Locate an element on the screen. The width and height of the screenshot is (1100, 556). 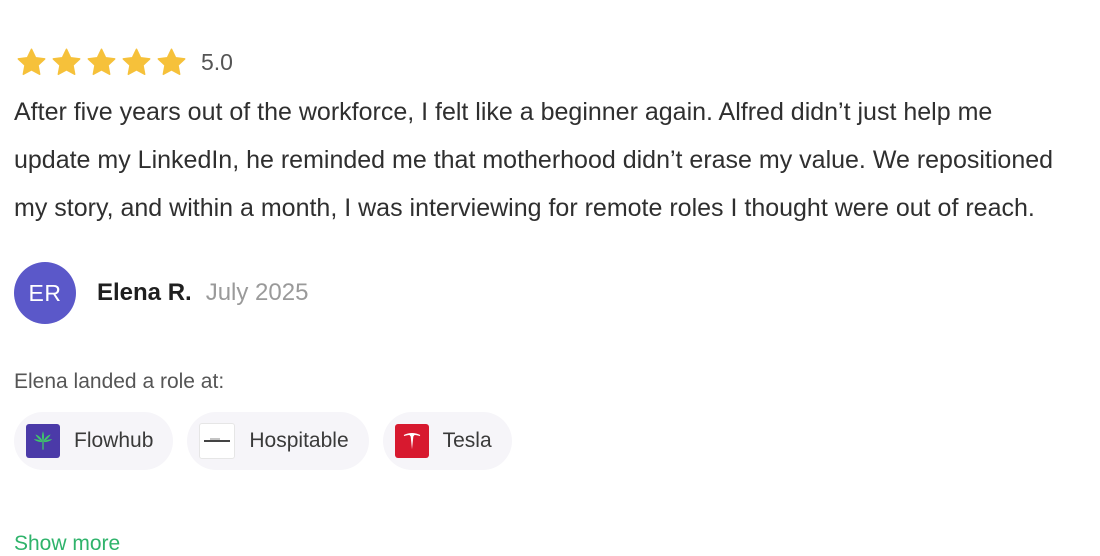
author-name: Elena R. is located at coordinates (144, 292).